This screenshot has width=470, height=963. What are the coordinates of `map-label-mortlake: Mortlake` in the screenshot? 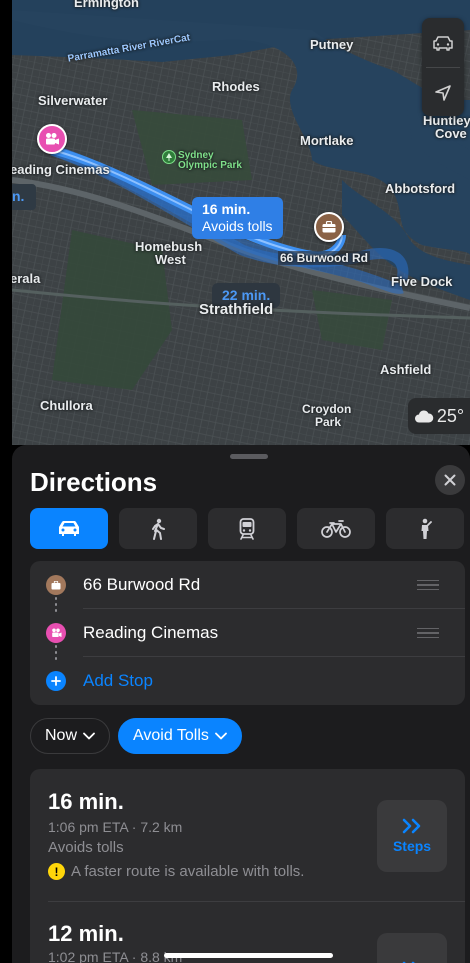 It's located at (327, 140).